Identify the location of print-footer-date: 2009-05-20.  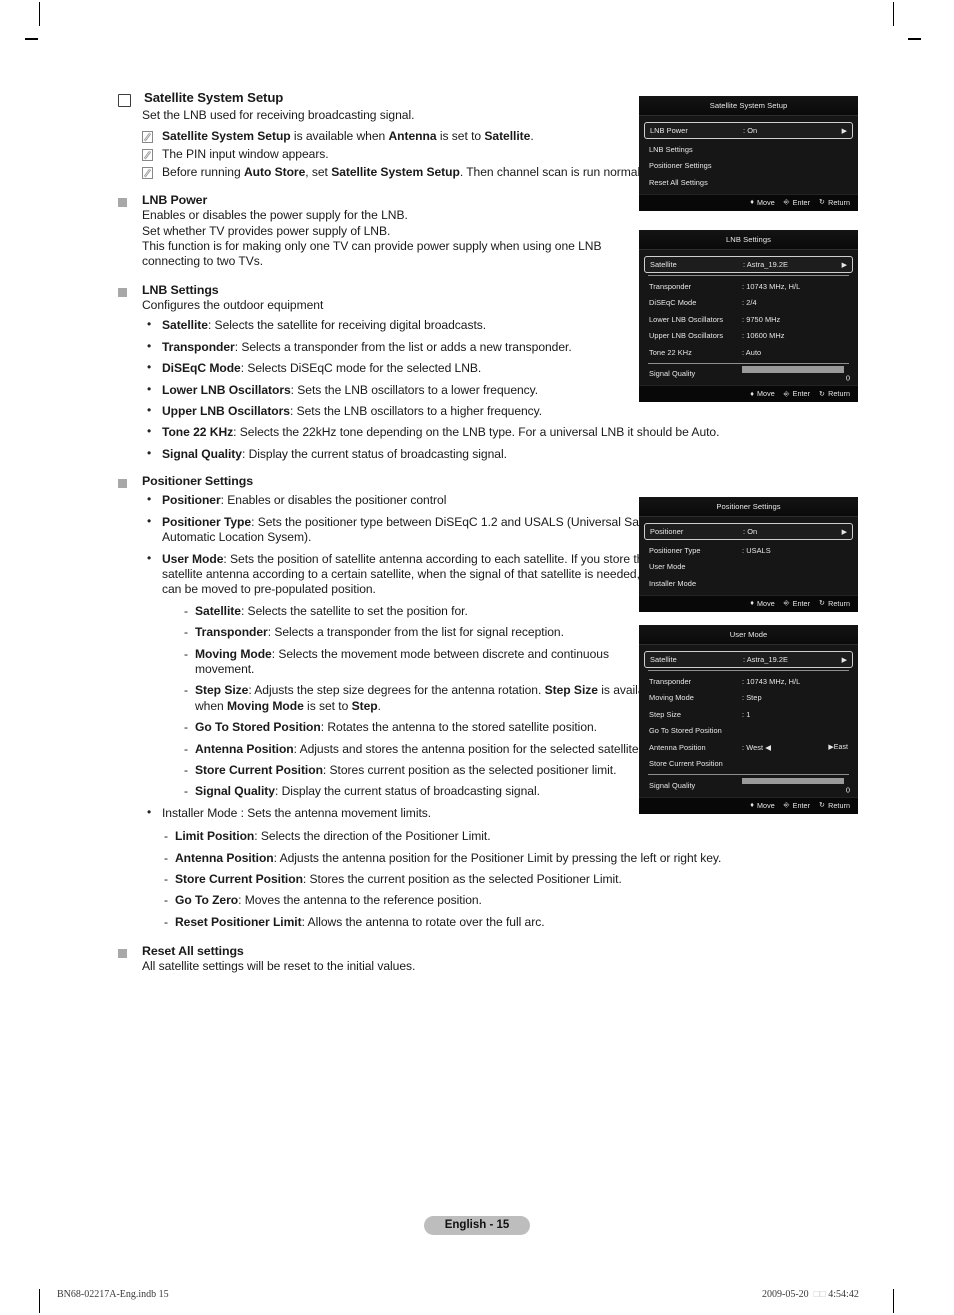
(785, 1294).